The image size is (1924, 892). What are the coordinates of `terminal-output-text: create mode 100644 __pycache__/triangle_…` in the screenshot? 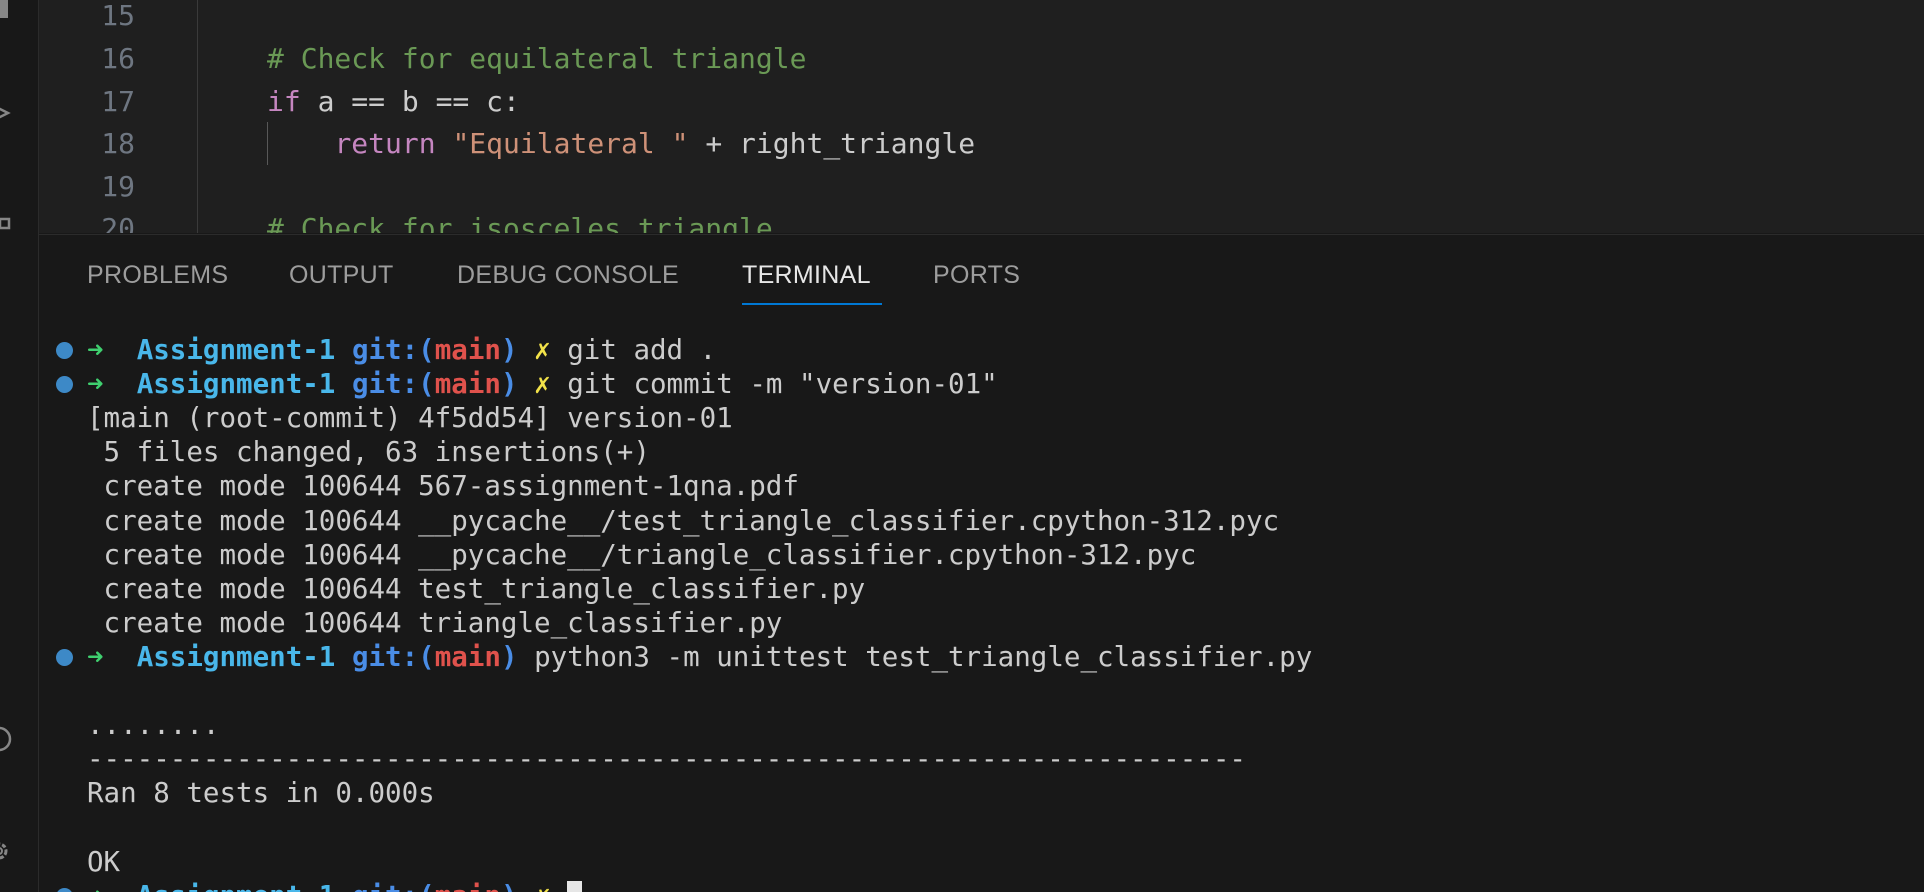 It's located at (642, 555).